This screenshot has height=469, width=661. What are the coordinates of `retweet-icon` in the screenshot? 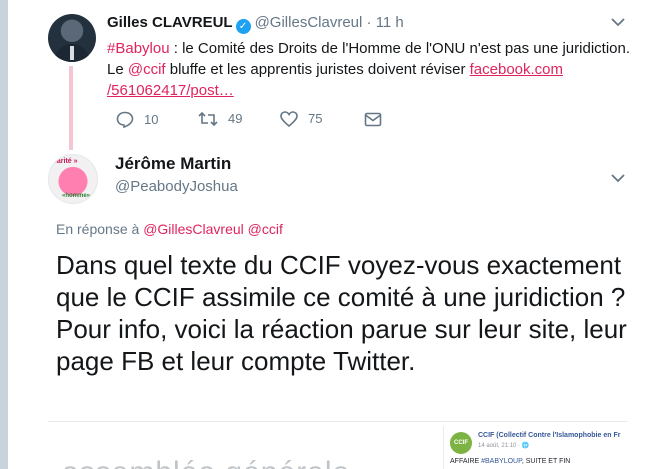 It's located at (208, 119).